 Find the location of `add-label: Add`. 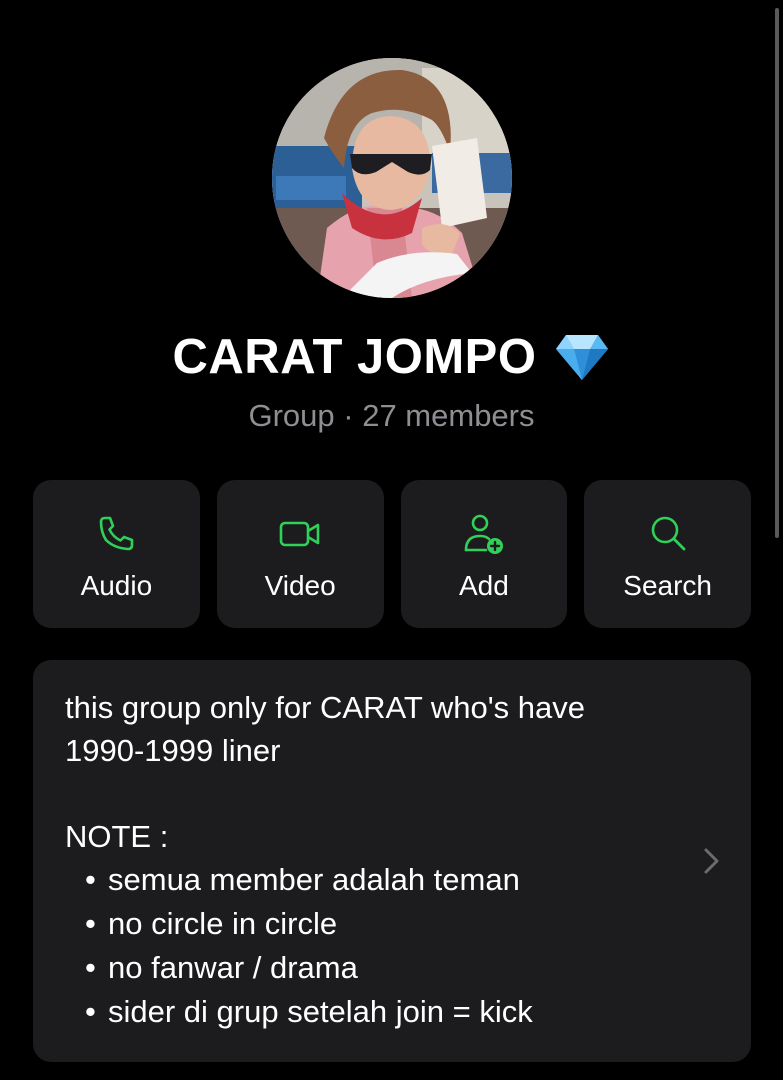

add-label: Add is located at coordinates (483, 585).